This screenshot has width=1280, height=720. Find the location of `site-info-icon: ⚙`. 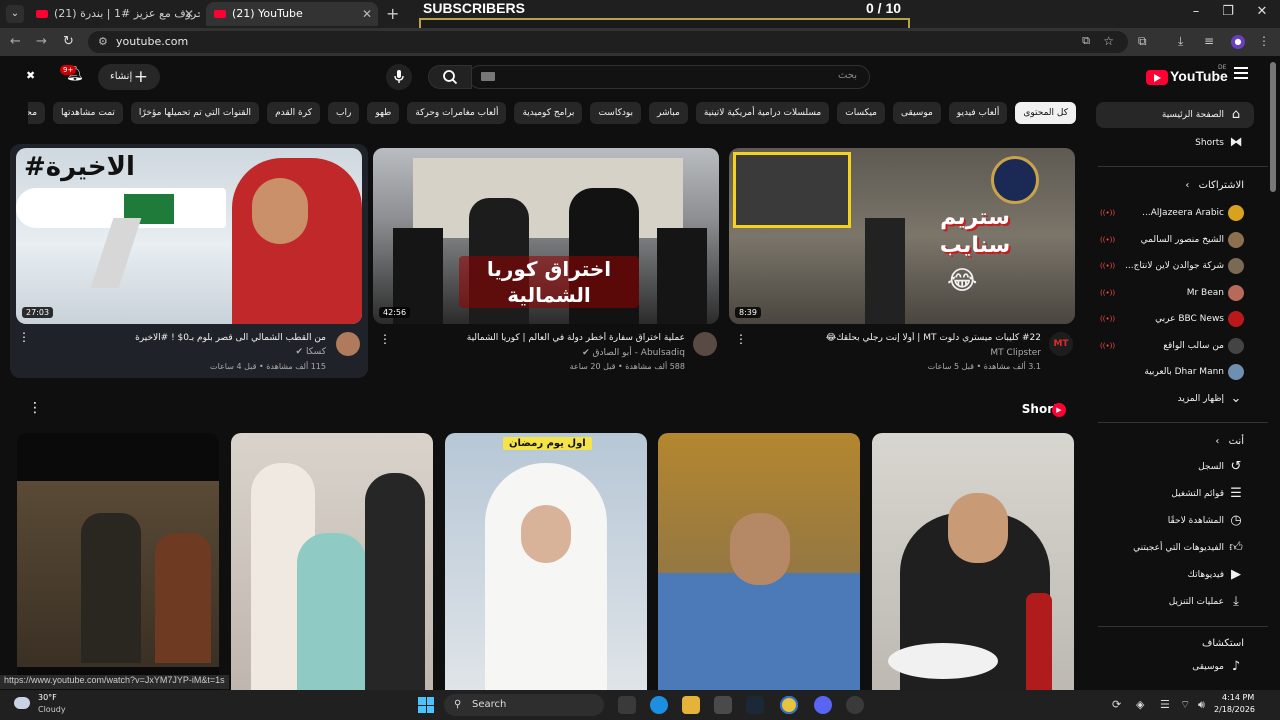

site-info-icon: ⚙ is located at coordinates (103, 41).